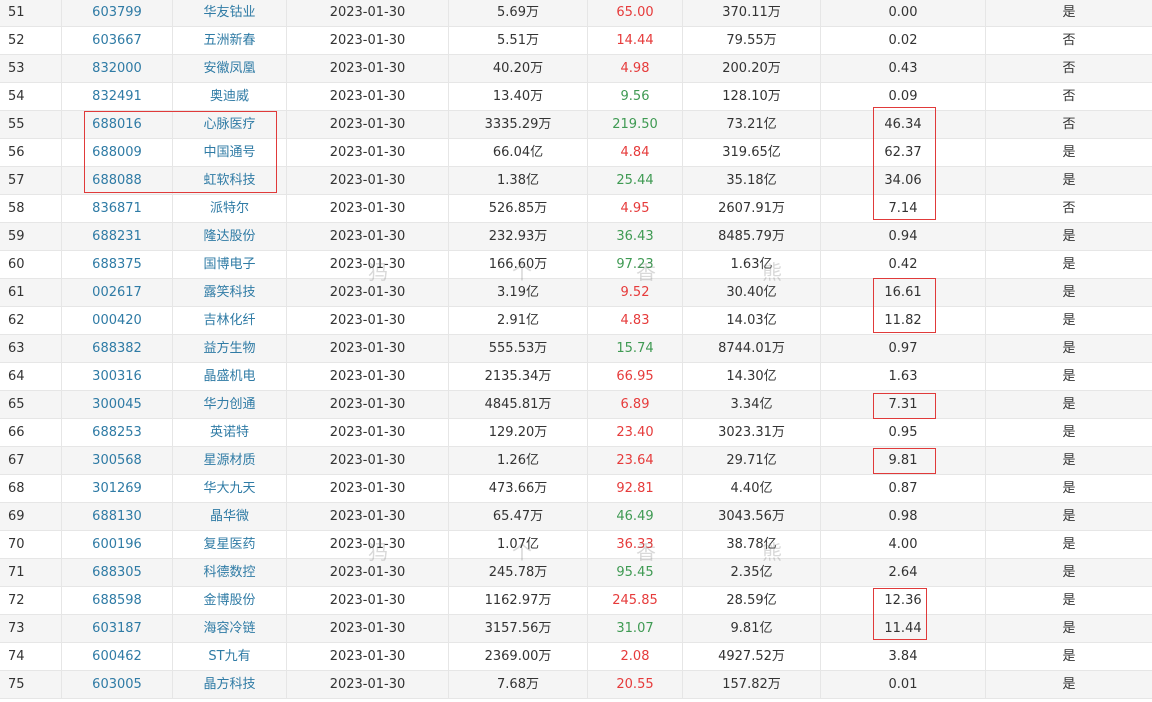  I want to click on stock-code-link: 000420, so click(117, 320).